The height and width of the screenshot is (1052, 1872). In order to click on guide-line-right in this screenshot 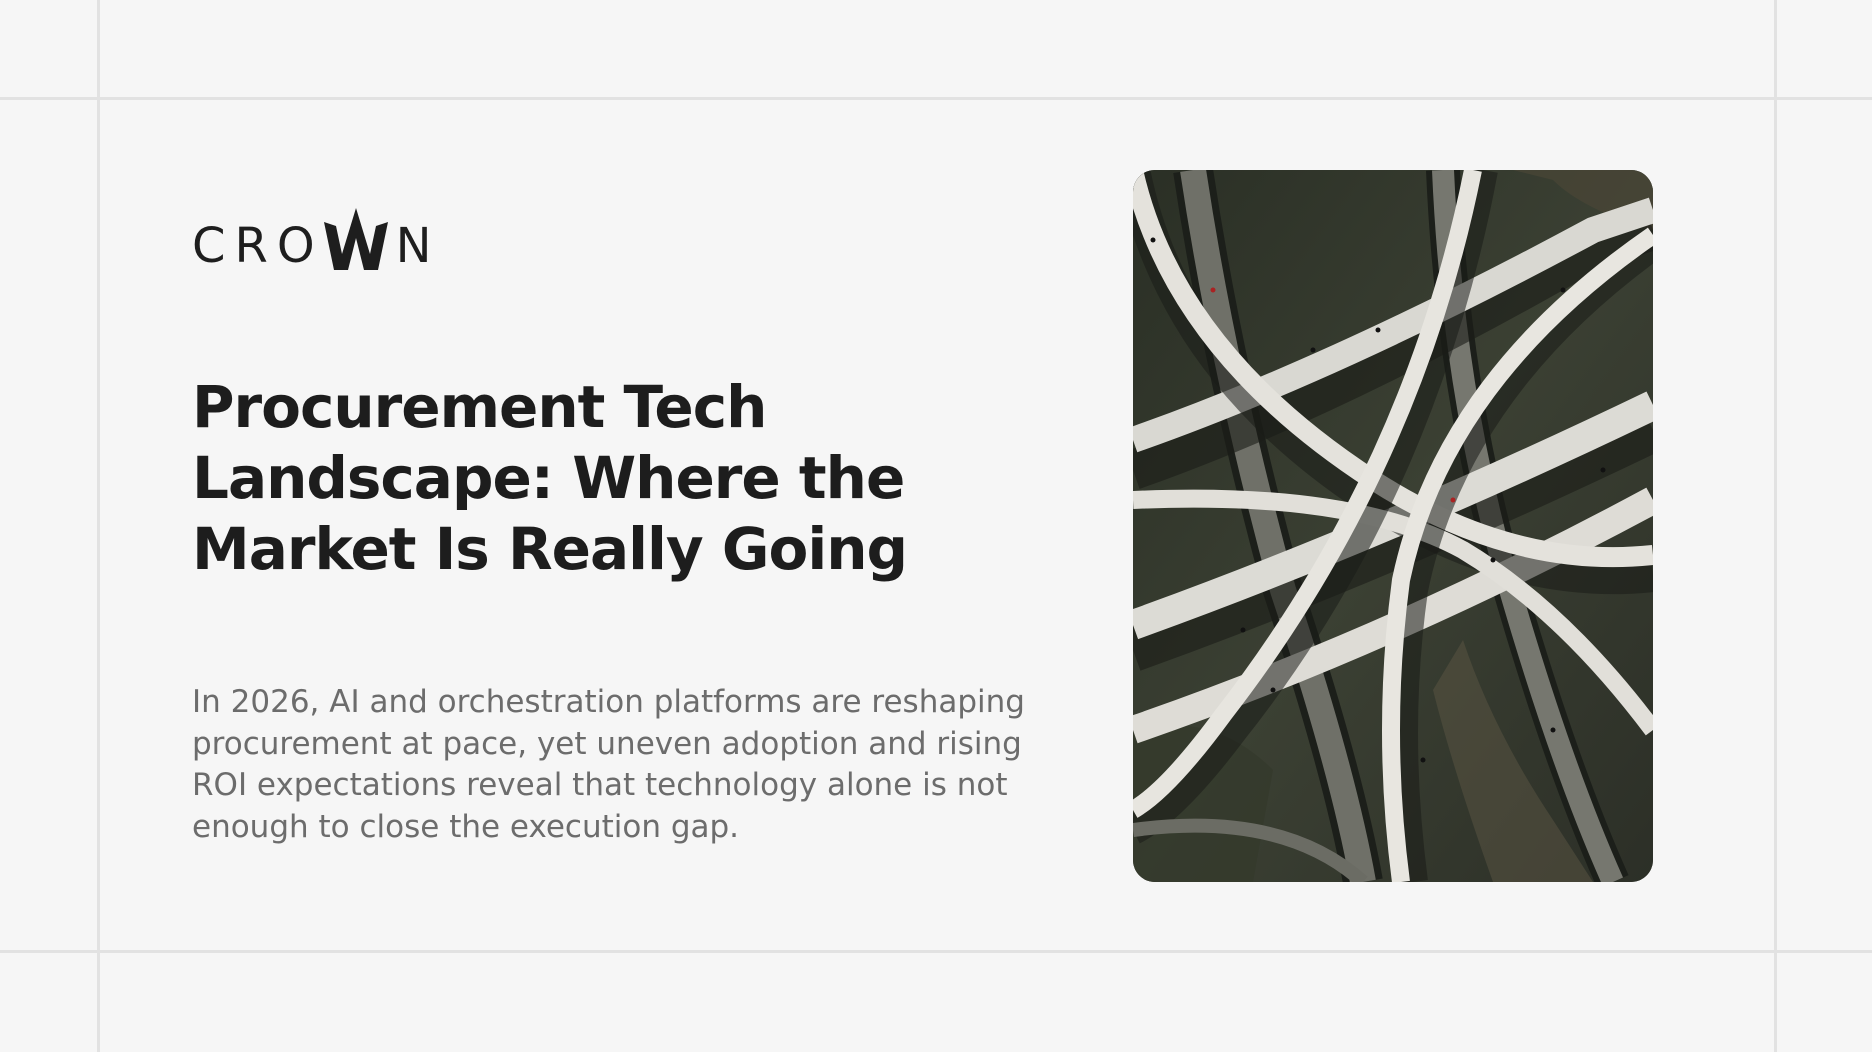, I will do `click(1775, 526)`.